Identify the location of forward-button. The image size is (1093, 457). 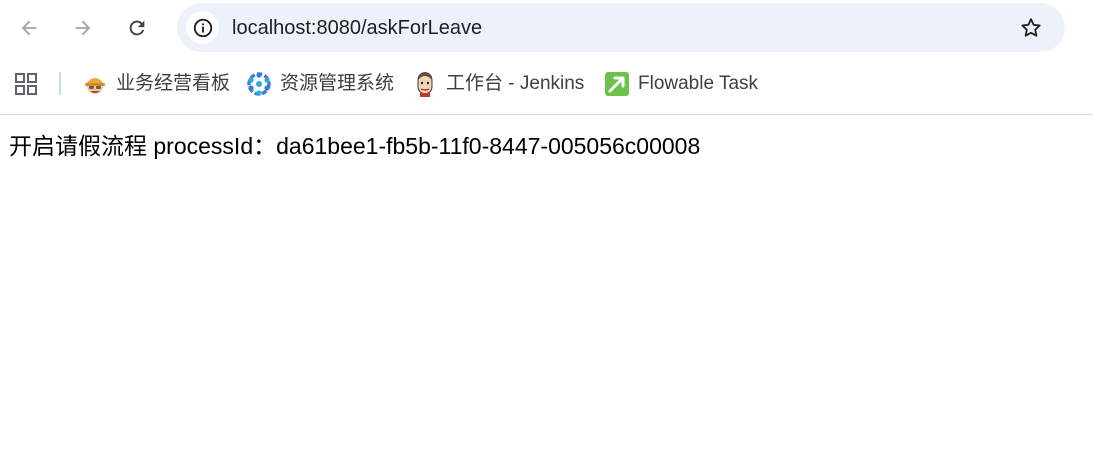
(83, 28).